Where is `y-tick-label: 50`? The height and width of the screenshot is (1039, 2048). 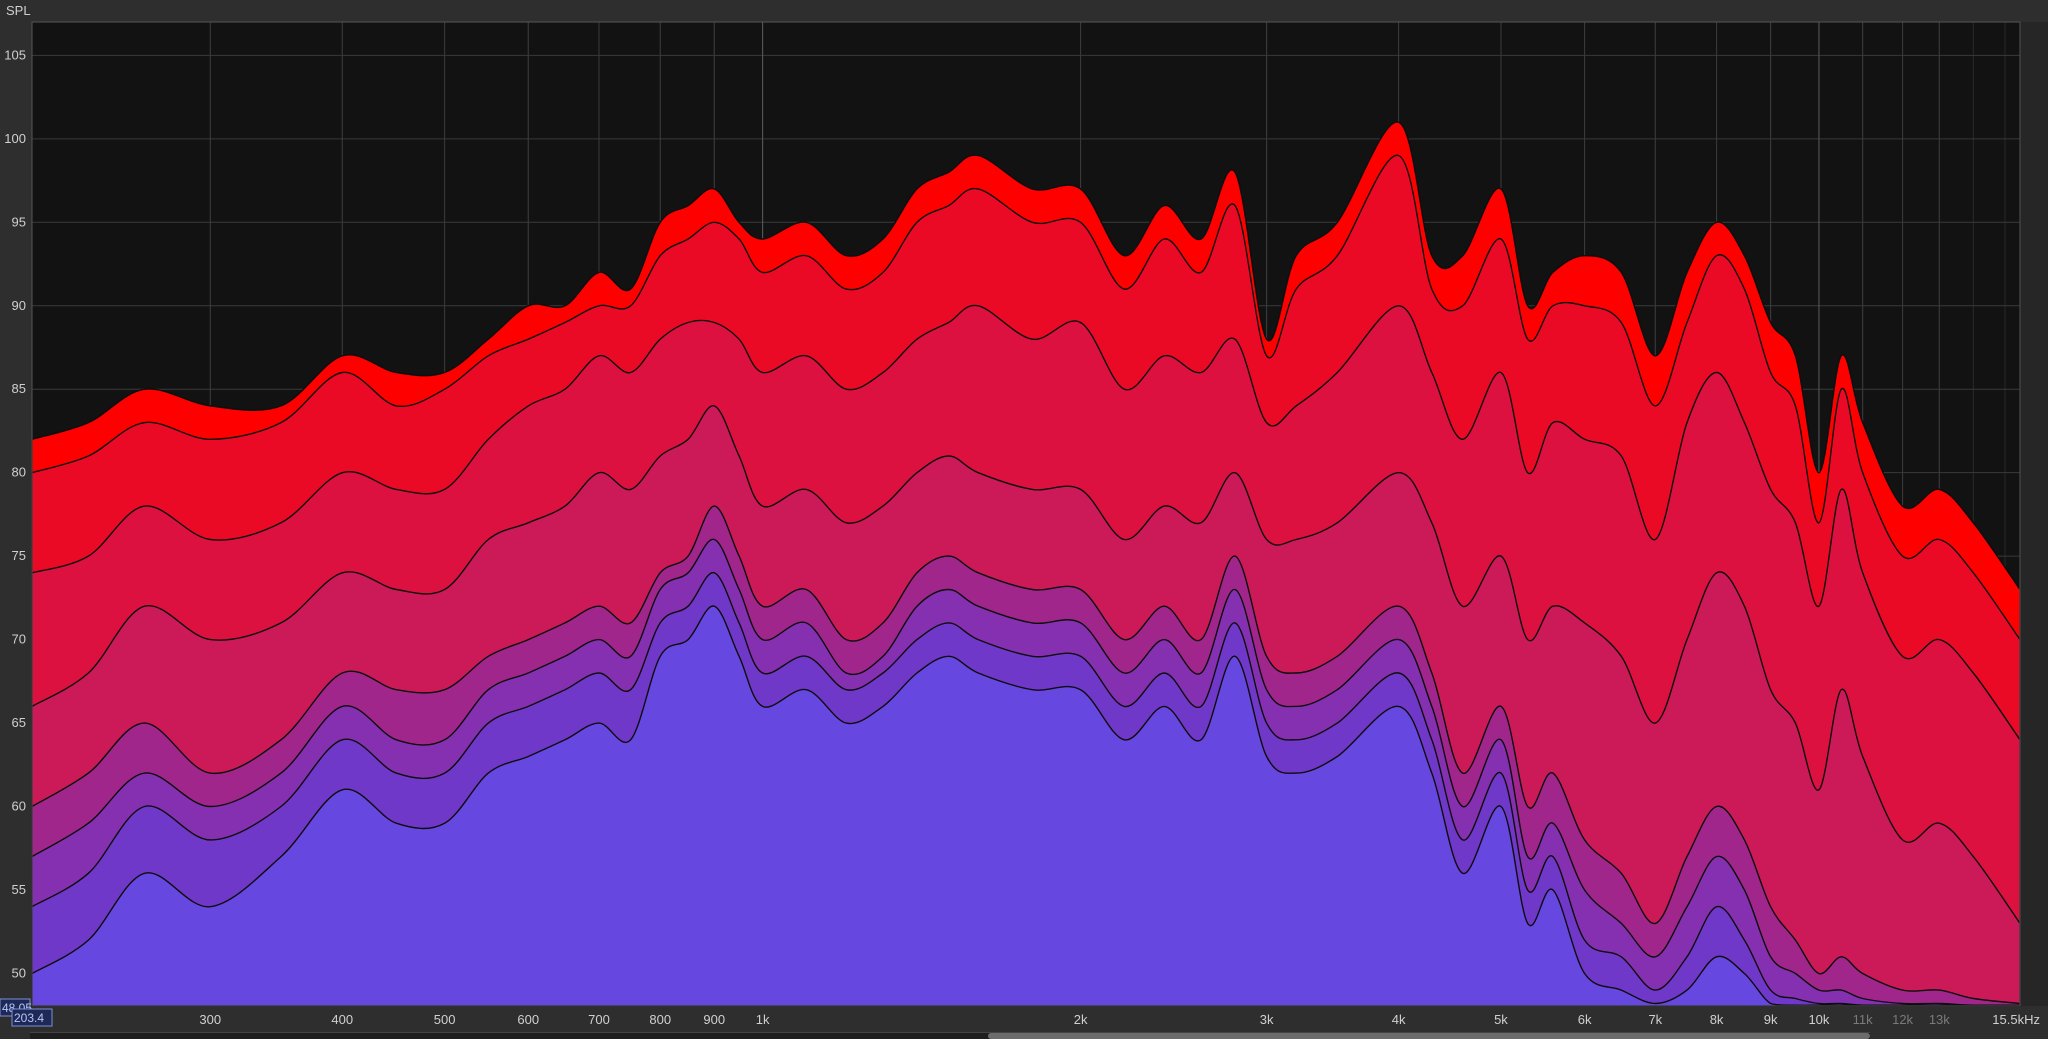
y-tick-label: 50 is located at coordinates (19, 972).